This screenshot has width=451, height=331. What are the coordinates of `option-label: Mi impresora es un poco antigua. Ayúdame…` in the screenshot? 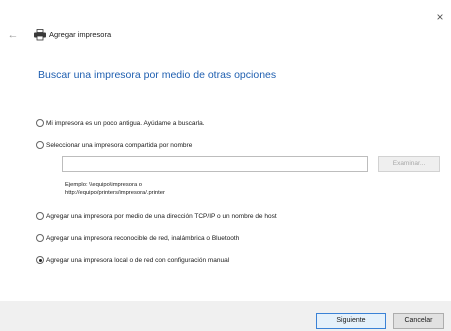 It's located at (125, 123).